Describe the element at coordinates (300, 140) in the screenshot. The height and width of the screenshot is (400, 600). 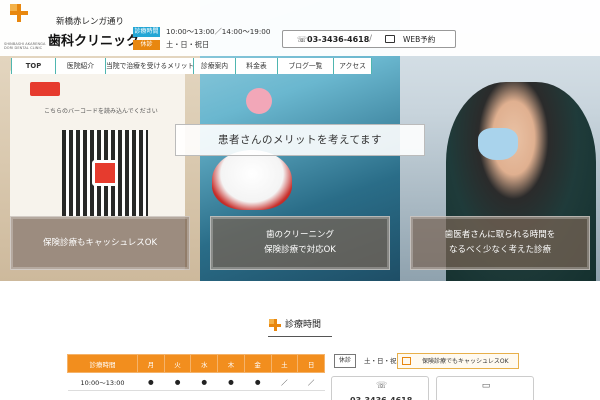
I see `hero-tagline: 患者さんのメリットを考えてます` at that location.